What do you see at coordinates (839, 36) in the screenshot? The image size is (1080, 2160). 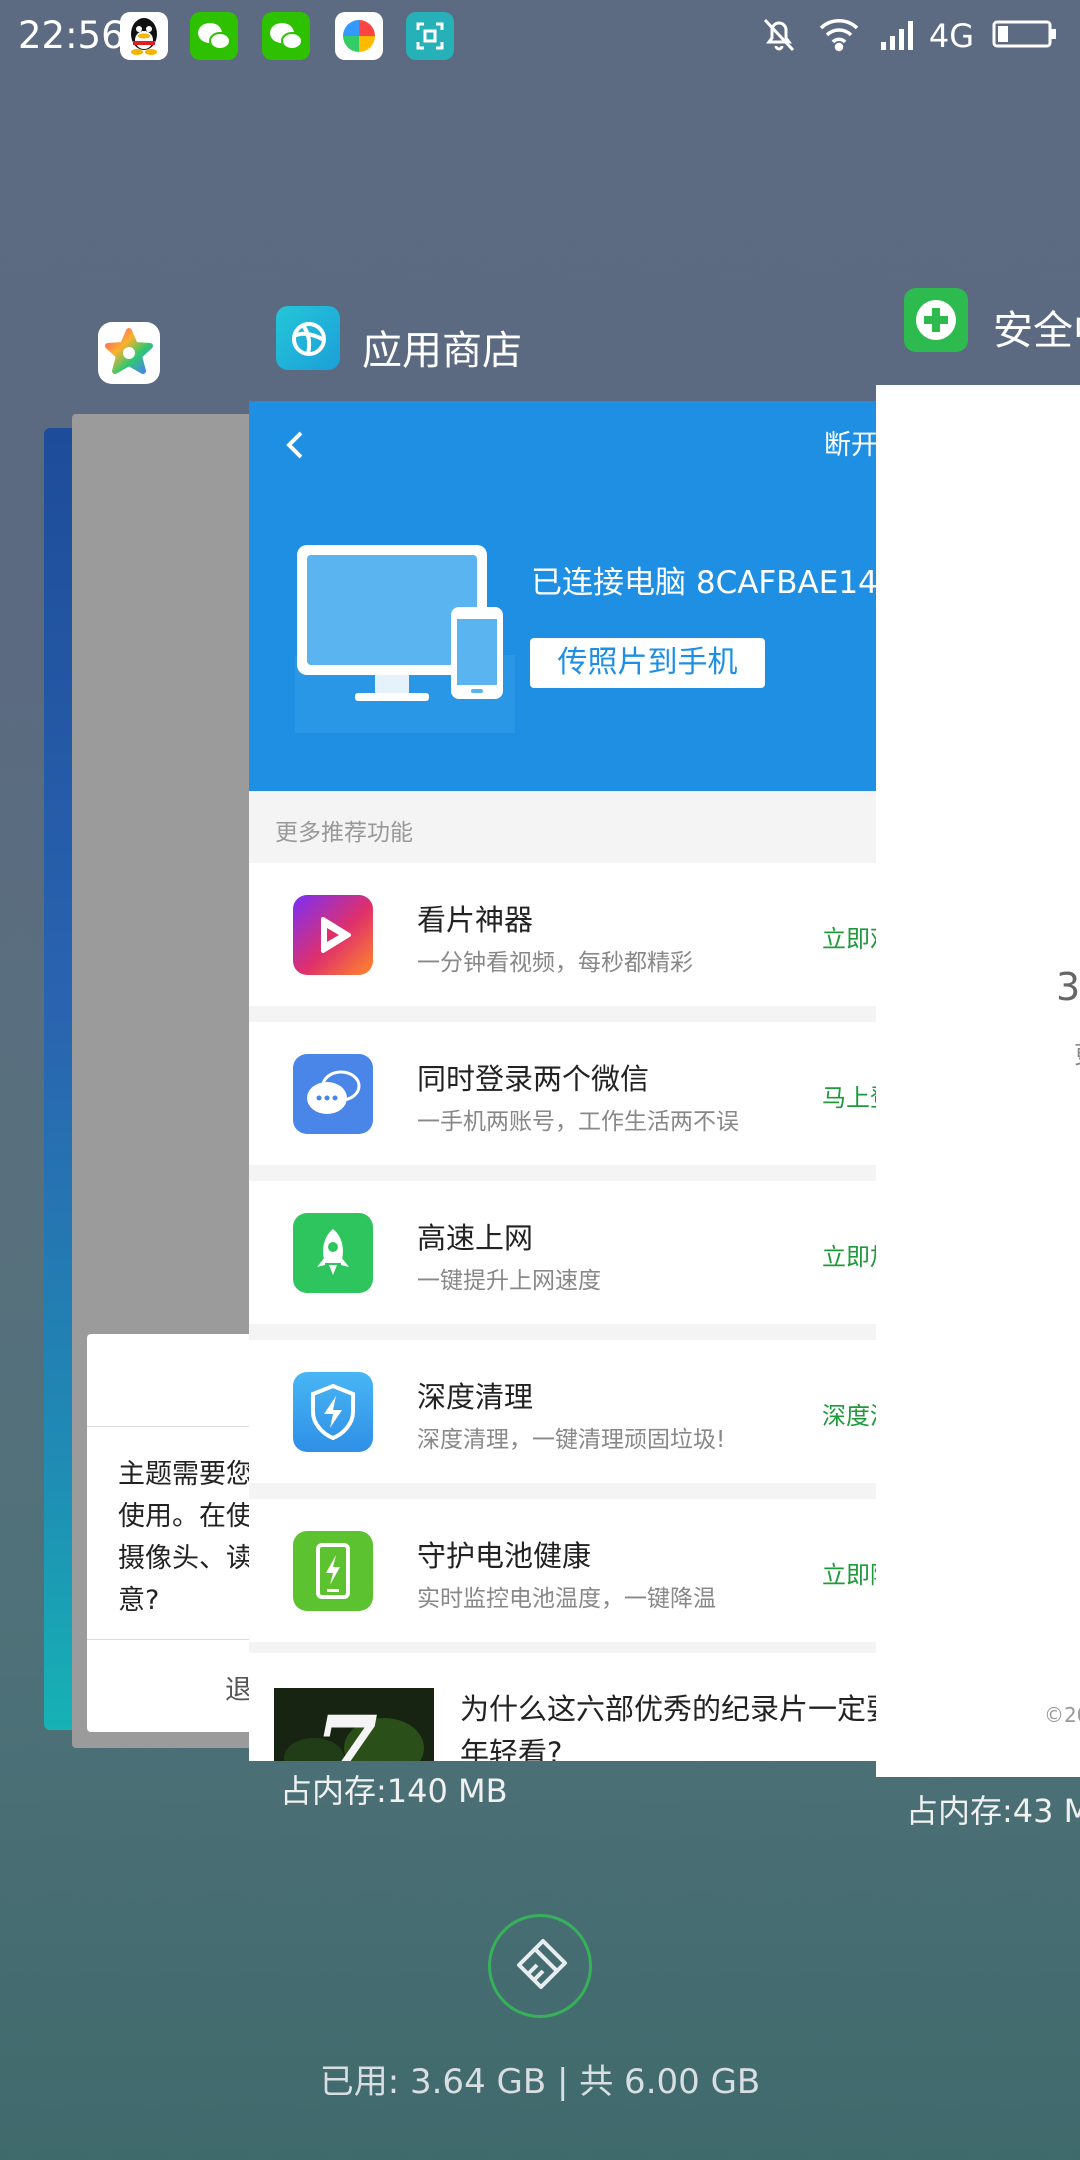 I see `wifi-icon` at bounding box center [839, 36].